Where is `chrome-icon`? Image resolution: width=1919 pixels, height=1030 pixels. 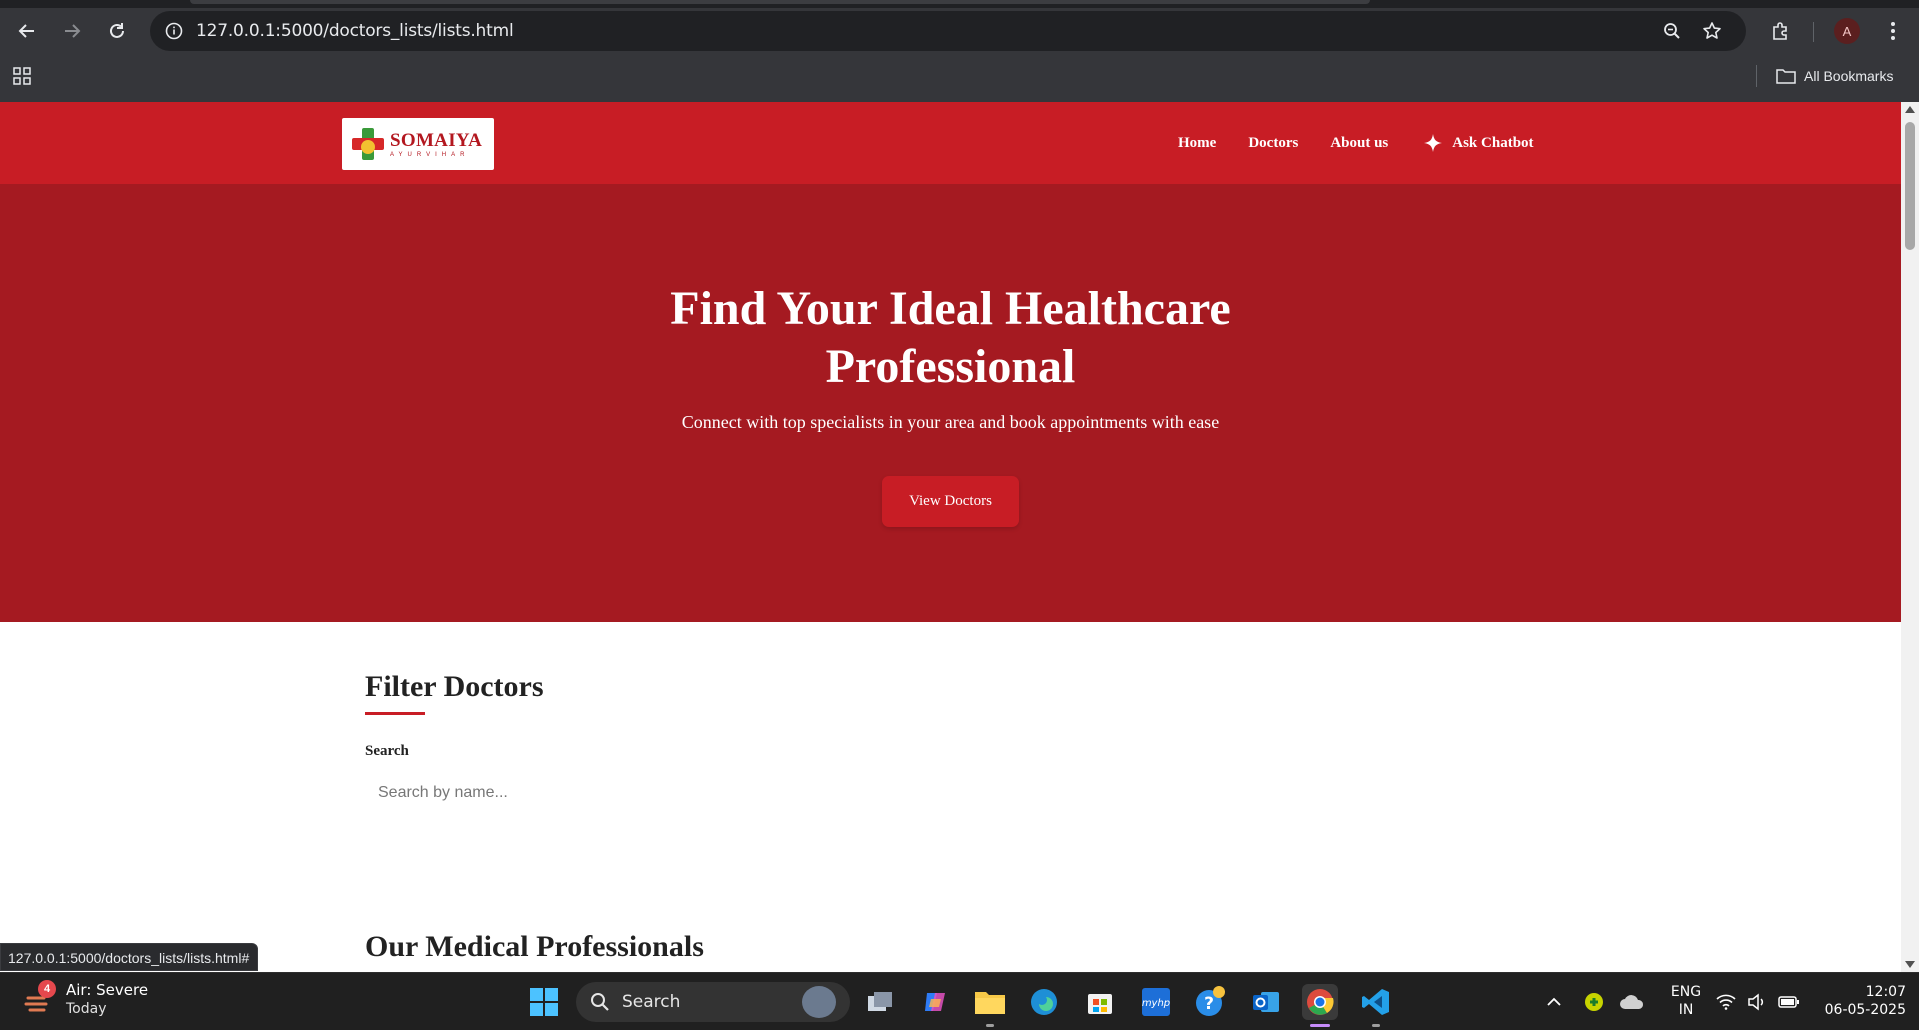 chrome-icon is located at coordinates (1320, 1002).